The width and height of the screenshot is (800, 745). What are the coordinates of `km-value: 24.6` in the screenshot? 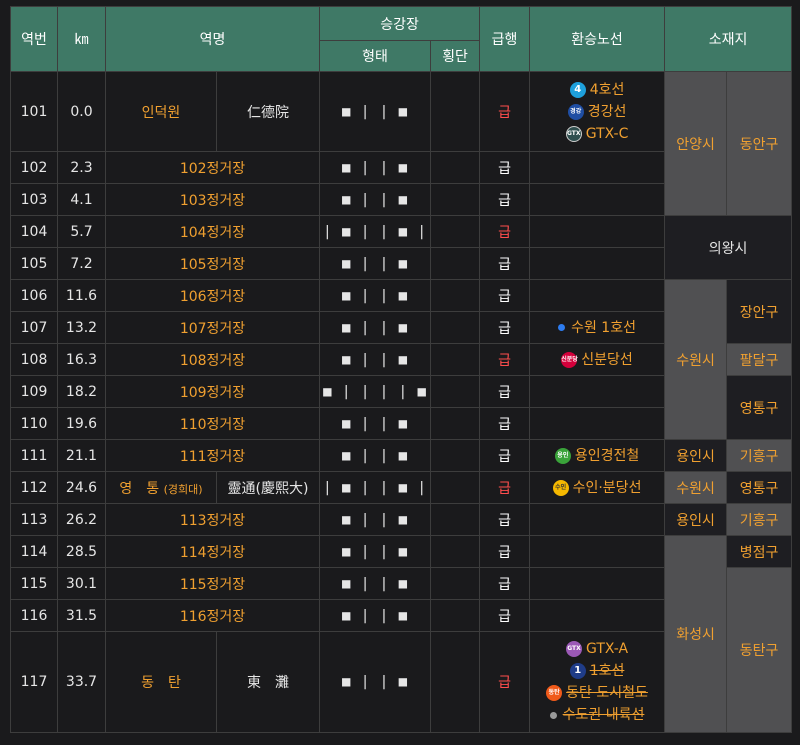 It's located at (81, 487).